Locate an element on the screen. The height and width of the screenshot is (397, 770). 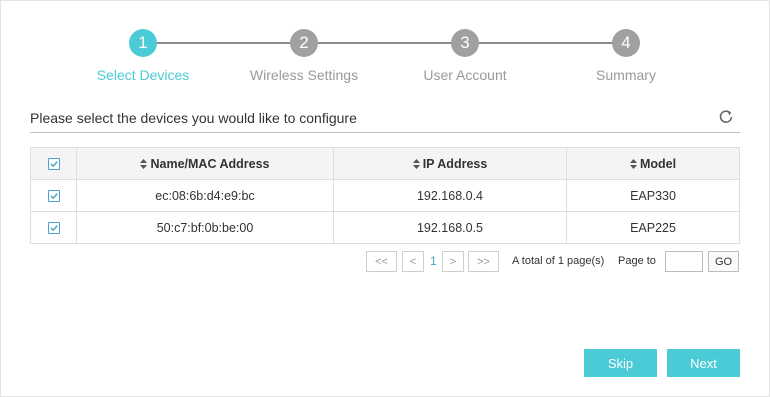
table-row: 50:c7:bf:0b:be:00 192.168.0.5 EAP225 is located at coordinates (385, 227).